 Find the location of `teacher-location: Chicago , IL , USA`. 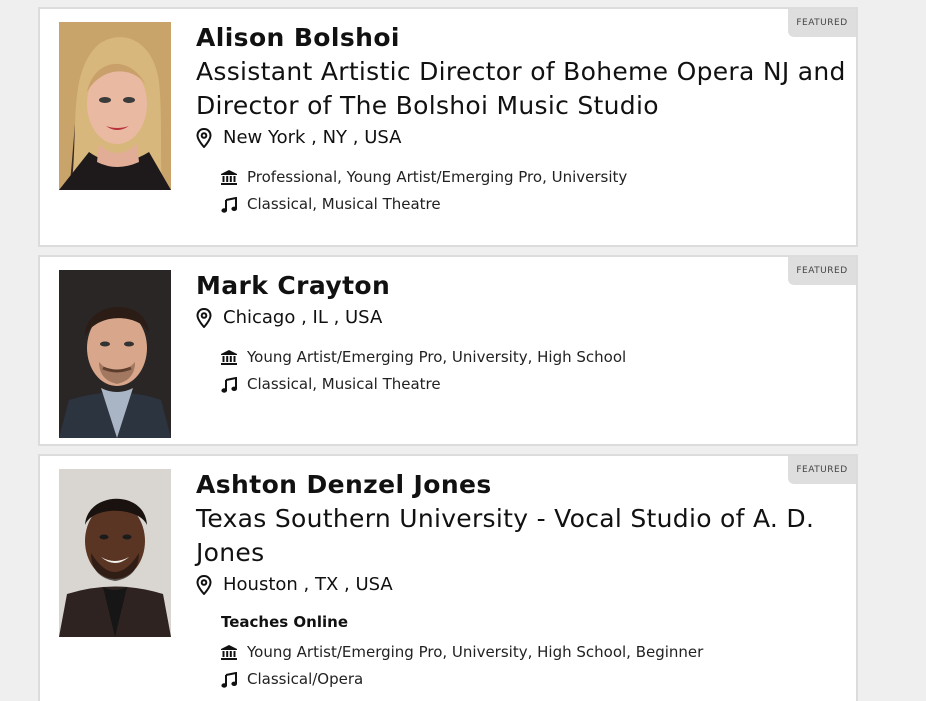

teacher-location: Chicago , IL , USA is located at coordinates (303, 317).